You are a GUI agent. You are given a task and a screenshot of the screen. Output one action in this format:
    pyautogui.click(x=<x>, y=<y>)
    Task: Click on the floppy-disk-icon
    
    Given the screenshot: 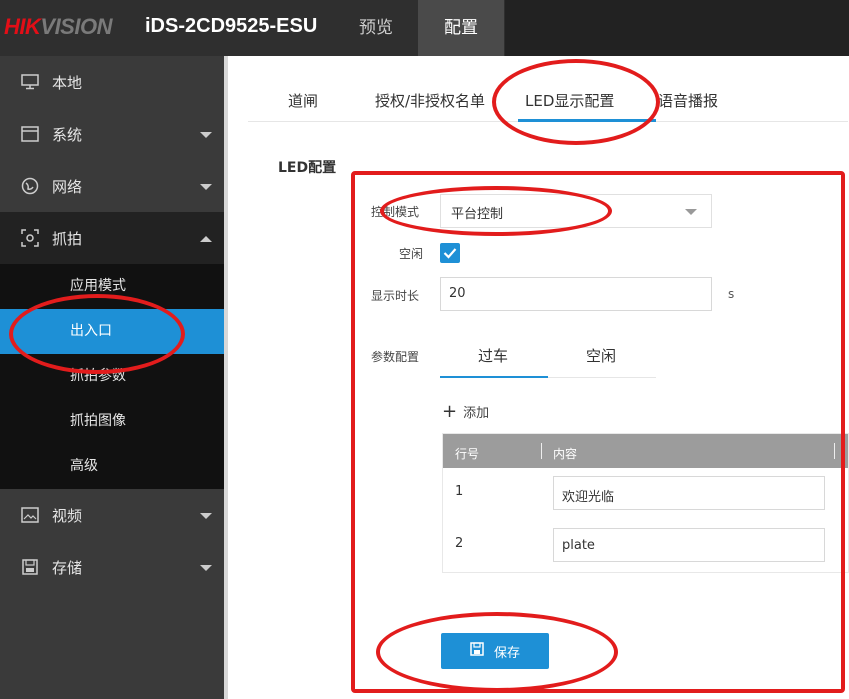 What is the action you would take?
    pyautogui.click(x=477, y=651)
    